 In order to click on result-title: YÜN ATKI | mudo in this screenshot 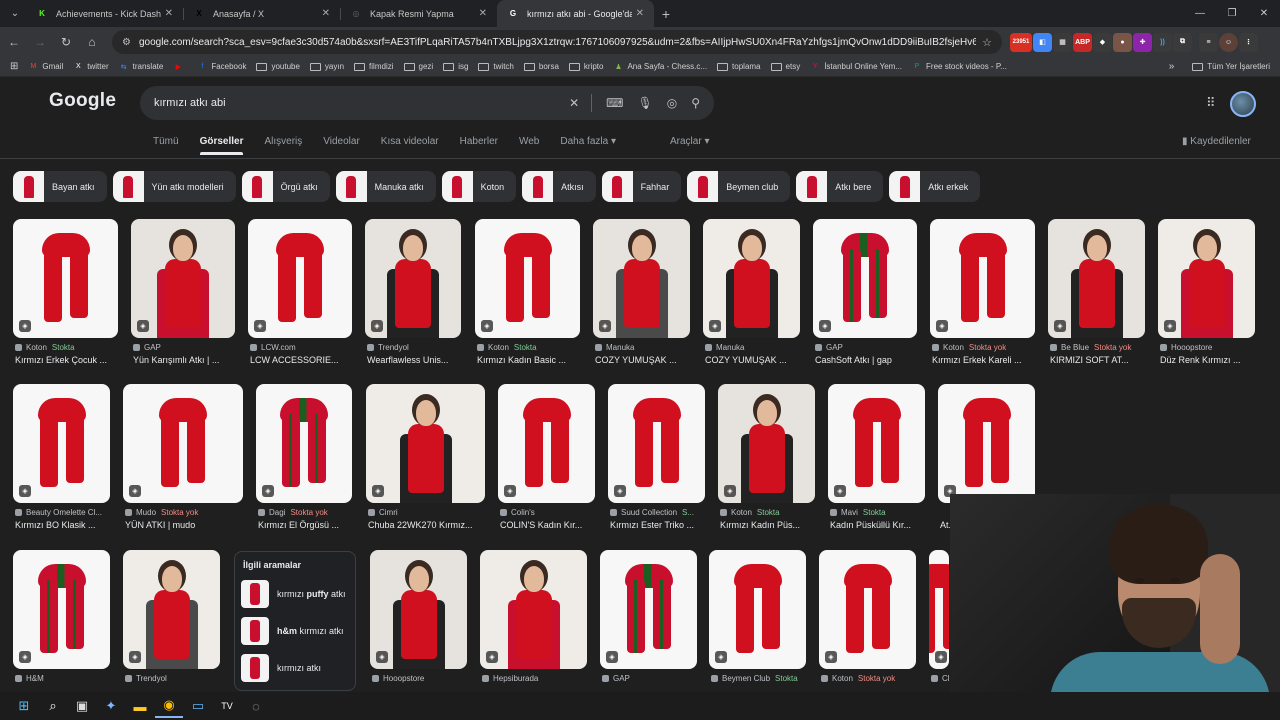, I will do `click(185, 525)`.